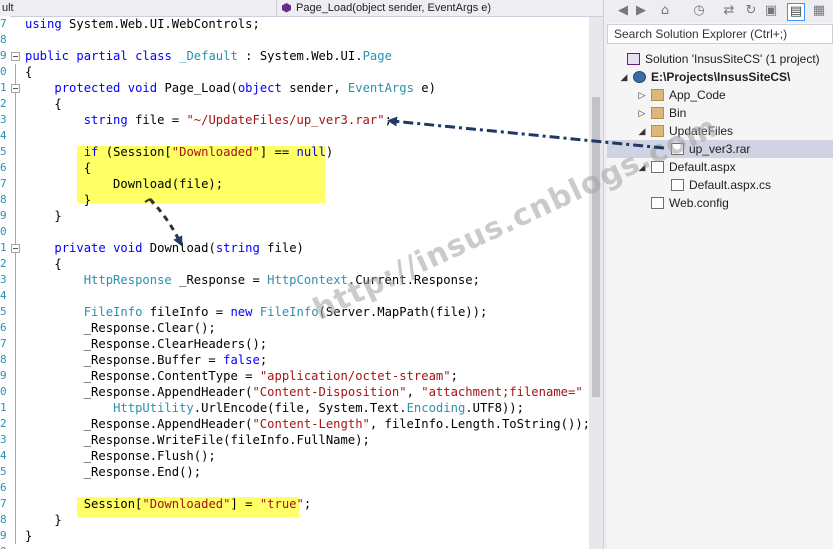 The image size is (833, 549). What do you see at coordinates (179, 248) in the screenshot?
I see `code-token: Download(` at bounding box center [179, 248].